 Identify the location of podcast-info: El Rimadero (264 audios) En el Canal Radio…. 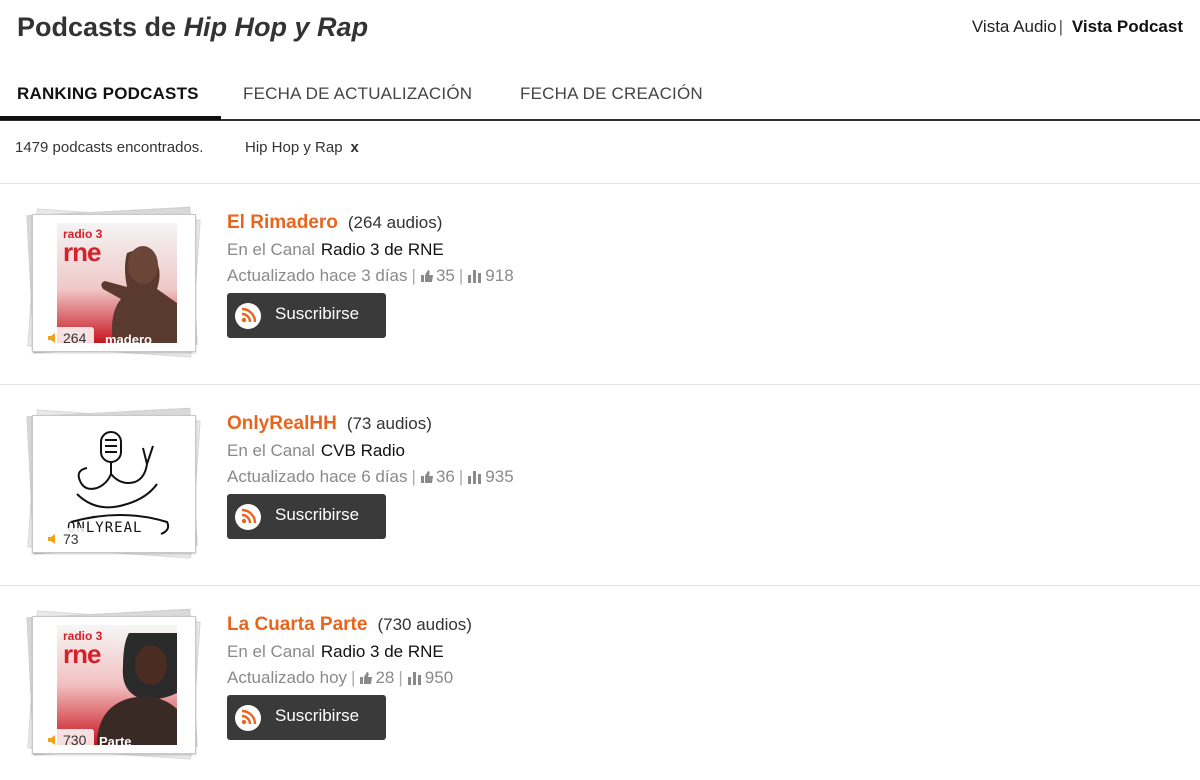
(370, 249).